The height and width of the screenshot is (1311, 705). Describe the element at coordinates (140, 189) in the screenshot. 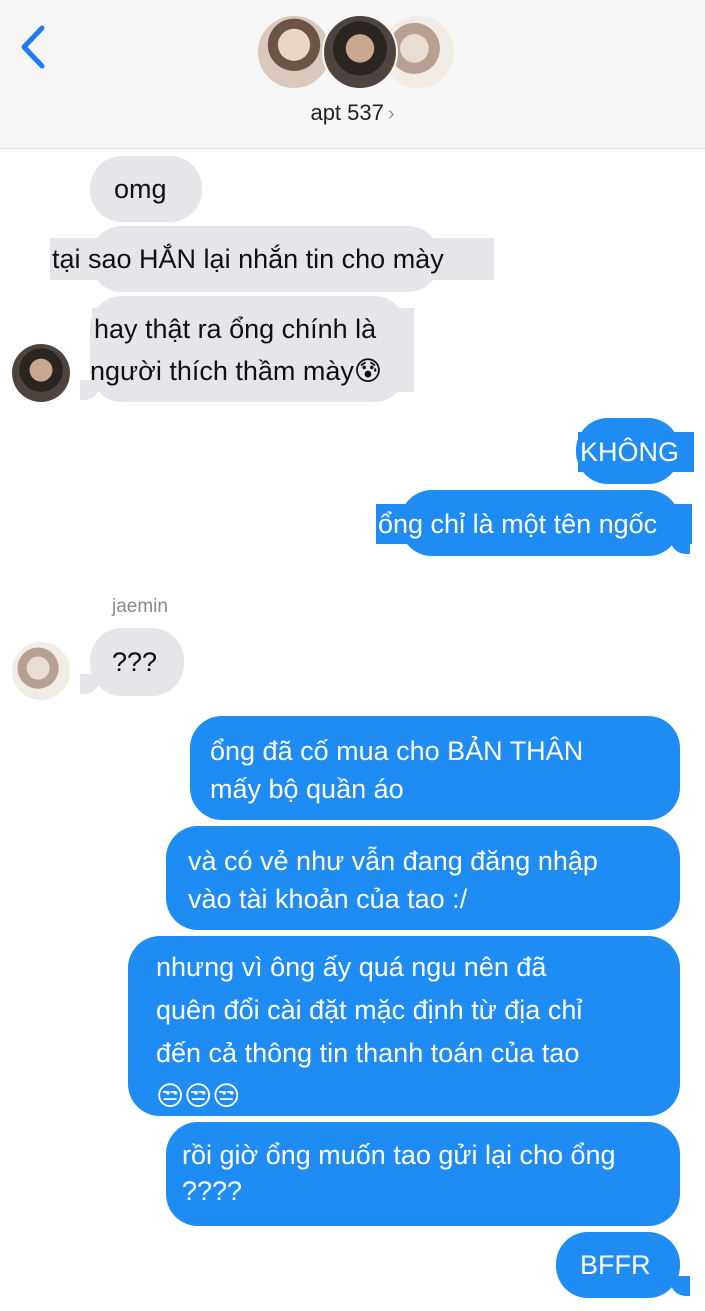

I see `message-text: omg` at that location.